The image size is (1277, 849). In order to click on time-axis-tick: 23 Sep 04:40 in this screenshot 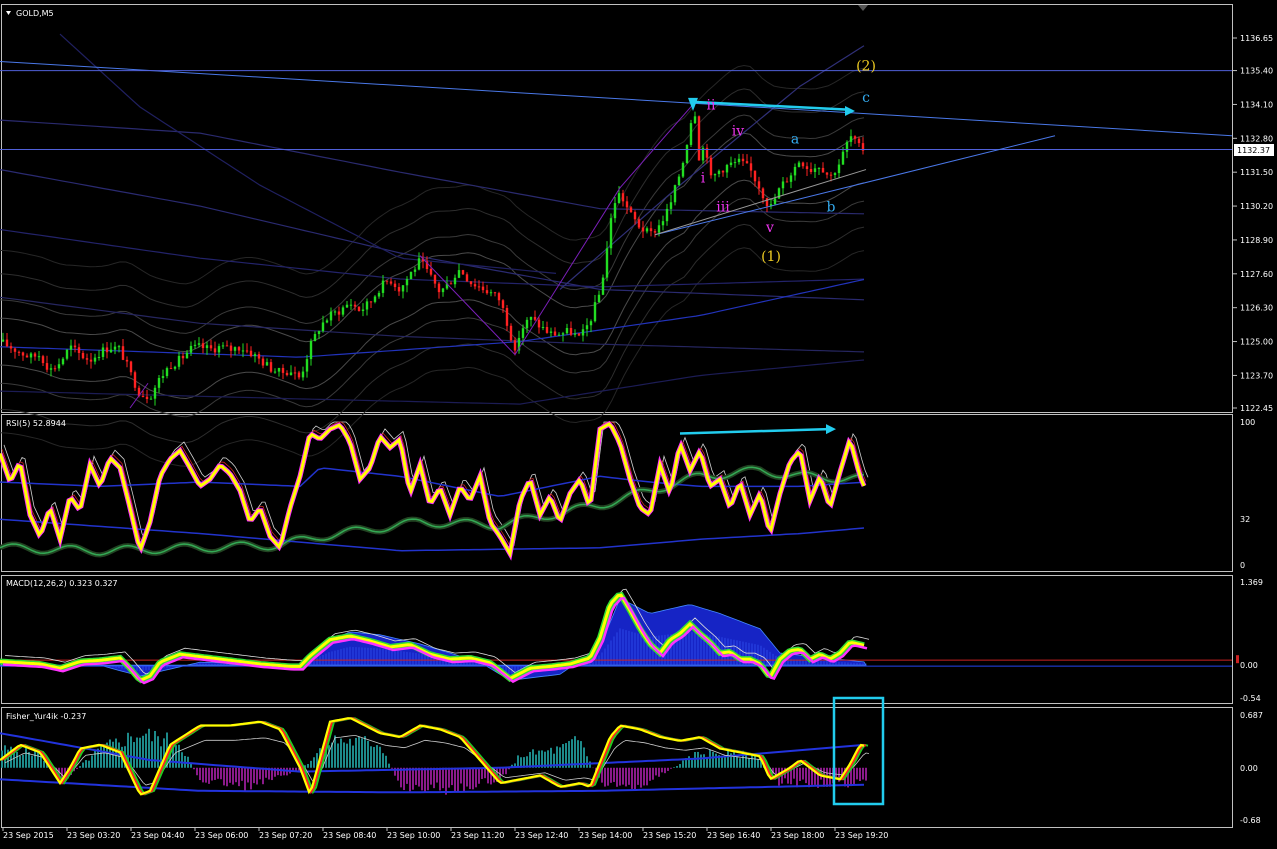, I will do `click(157, 835)`.